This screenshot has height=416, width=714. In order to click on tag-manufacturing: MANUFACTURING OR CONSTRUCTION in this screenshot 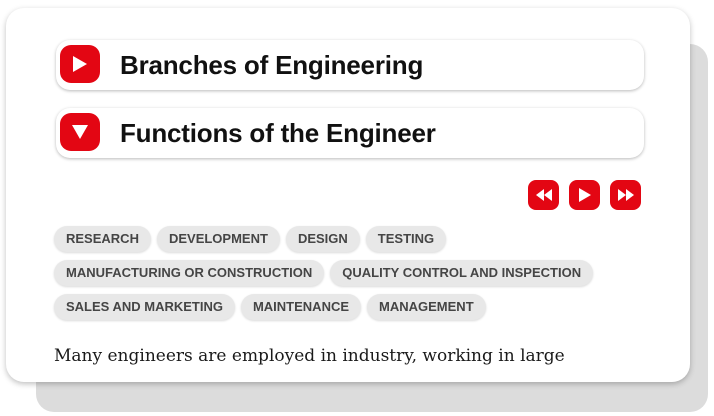, I will do `click(189, 273)`.